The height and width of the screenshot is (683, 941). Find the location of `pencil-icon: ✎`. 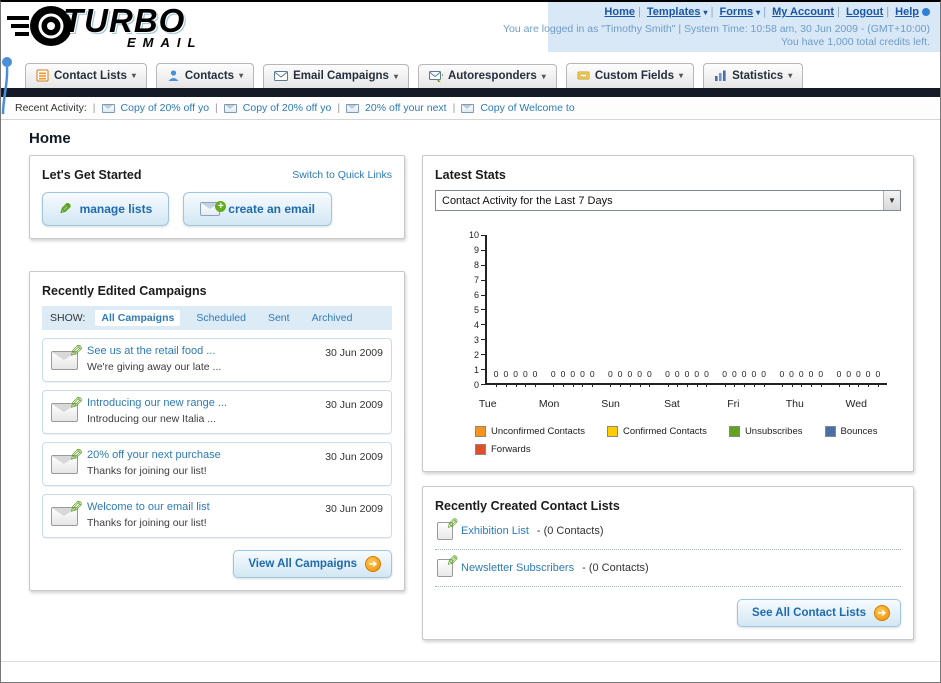

pencil-icon: ✎ is located at coordinates (65, 209).